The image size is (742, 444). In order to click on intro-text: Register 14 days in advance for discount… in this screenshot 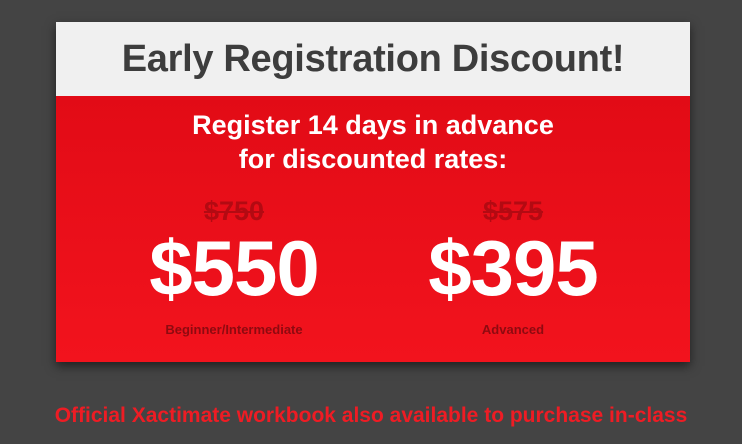, I will do `click(373, 142)`.